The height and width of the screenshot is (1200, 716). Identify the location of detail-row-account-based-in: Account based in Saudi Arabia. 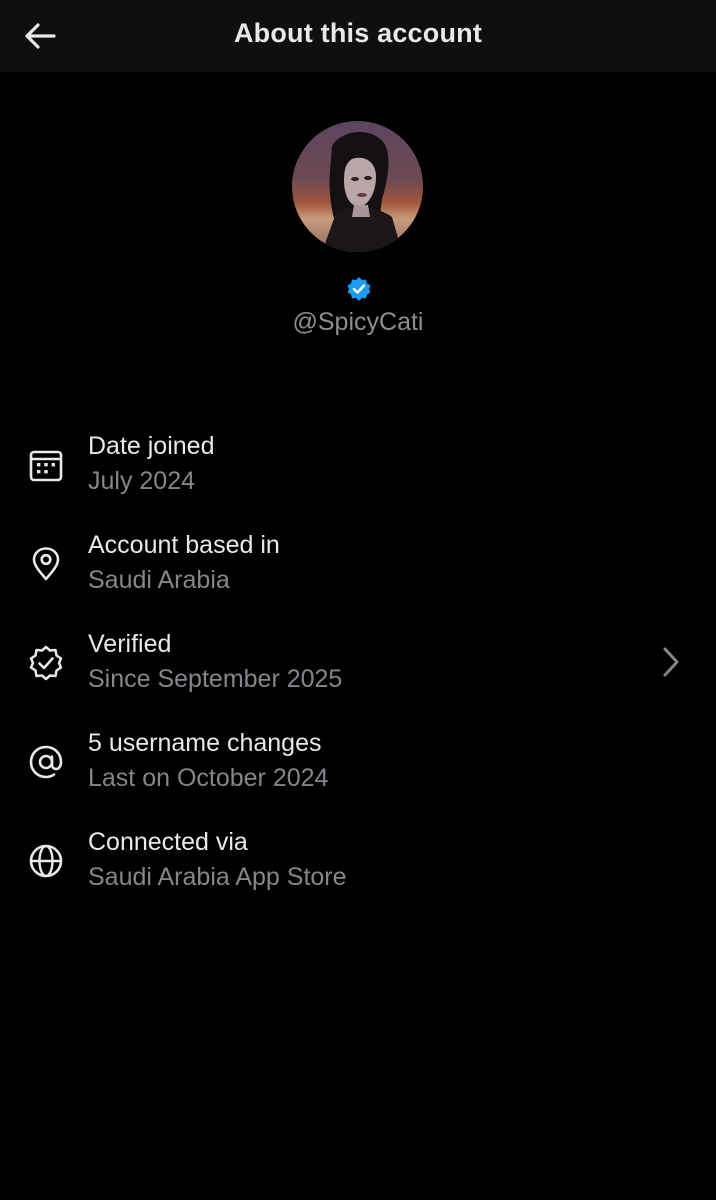
(358, 567).